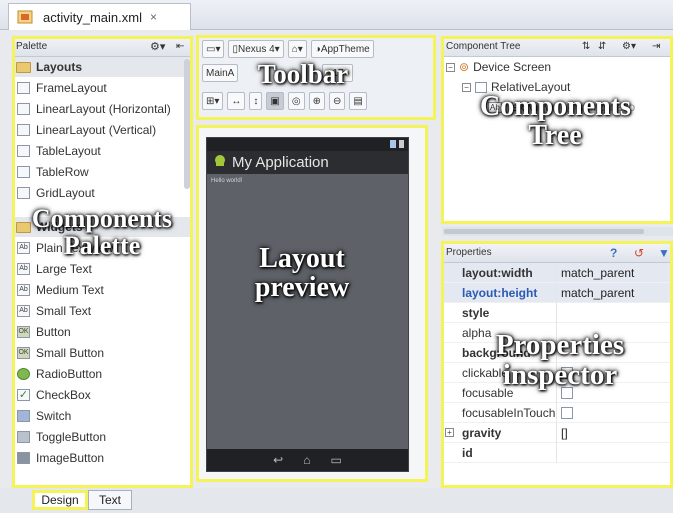 Image resolution: width=673 pixels, height=513 pixels. Describe the element at coordinates (102, 227) in the screenshot. I see `palette-category-widgets: Widgets` at that location.